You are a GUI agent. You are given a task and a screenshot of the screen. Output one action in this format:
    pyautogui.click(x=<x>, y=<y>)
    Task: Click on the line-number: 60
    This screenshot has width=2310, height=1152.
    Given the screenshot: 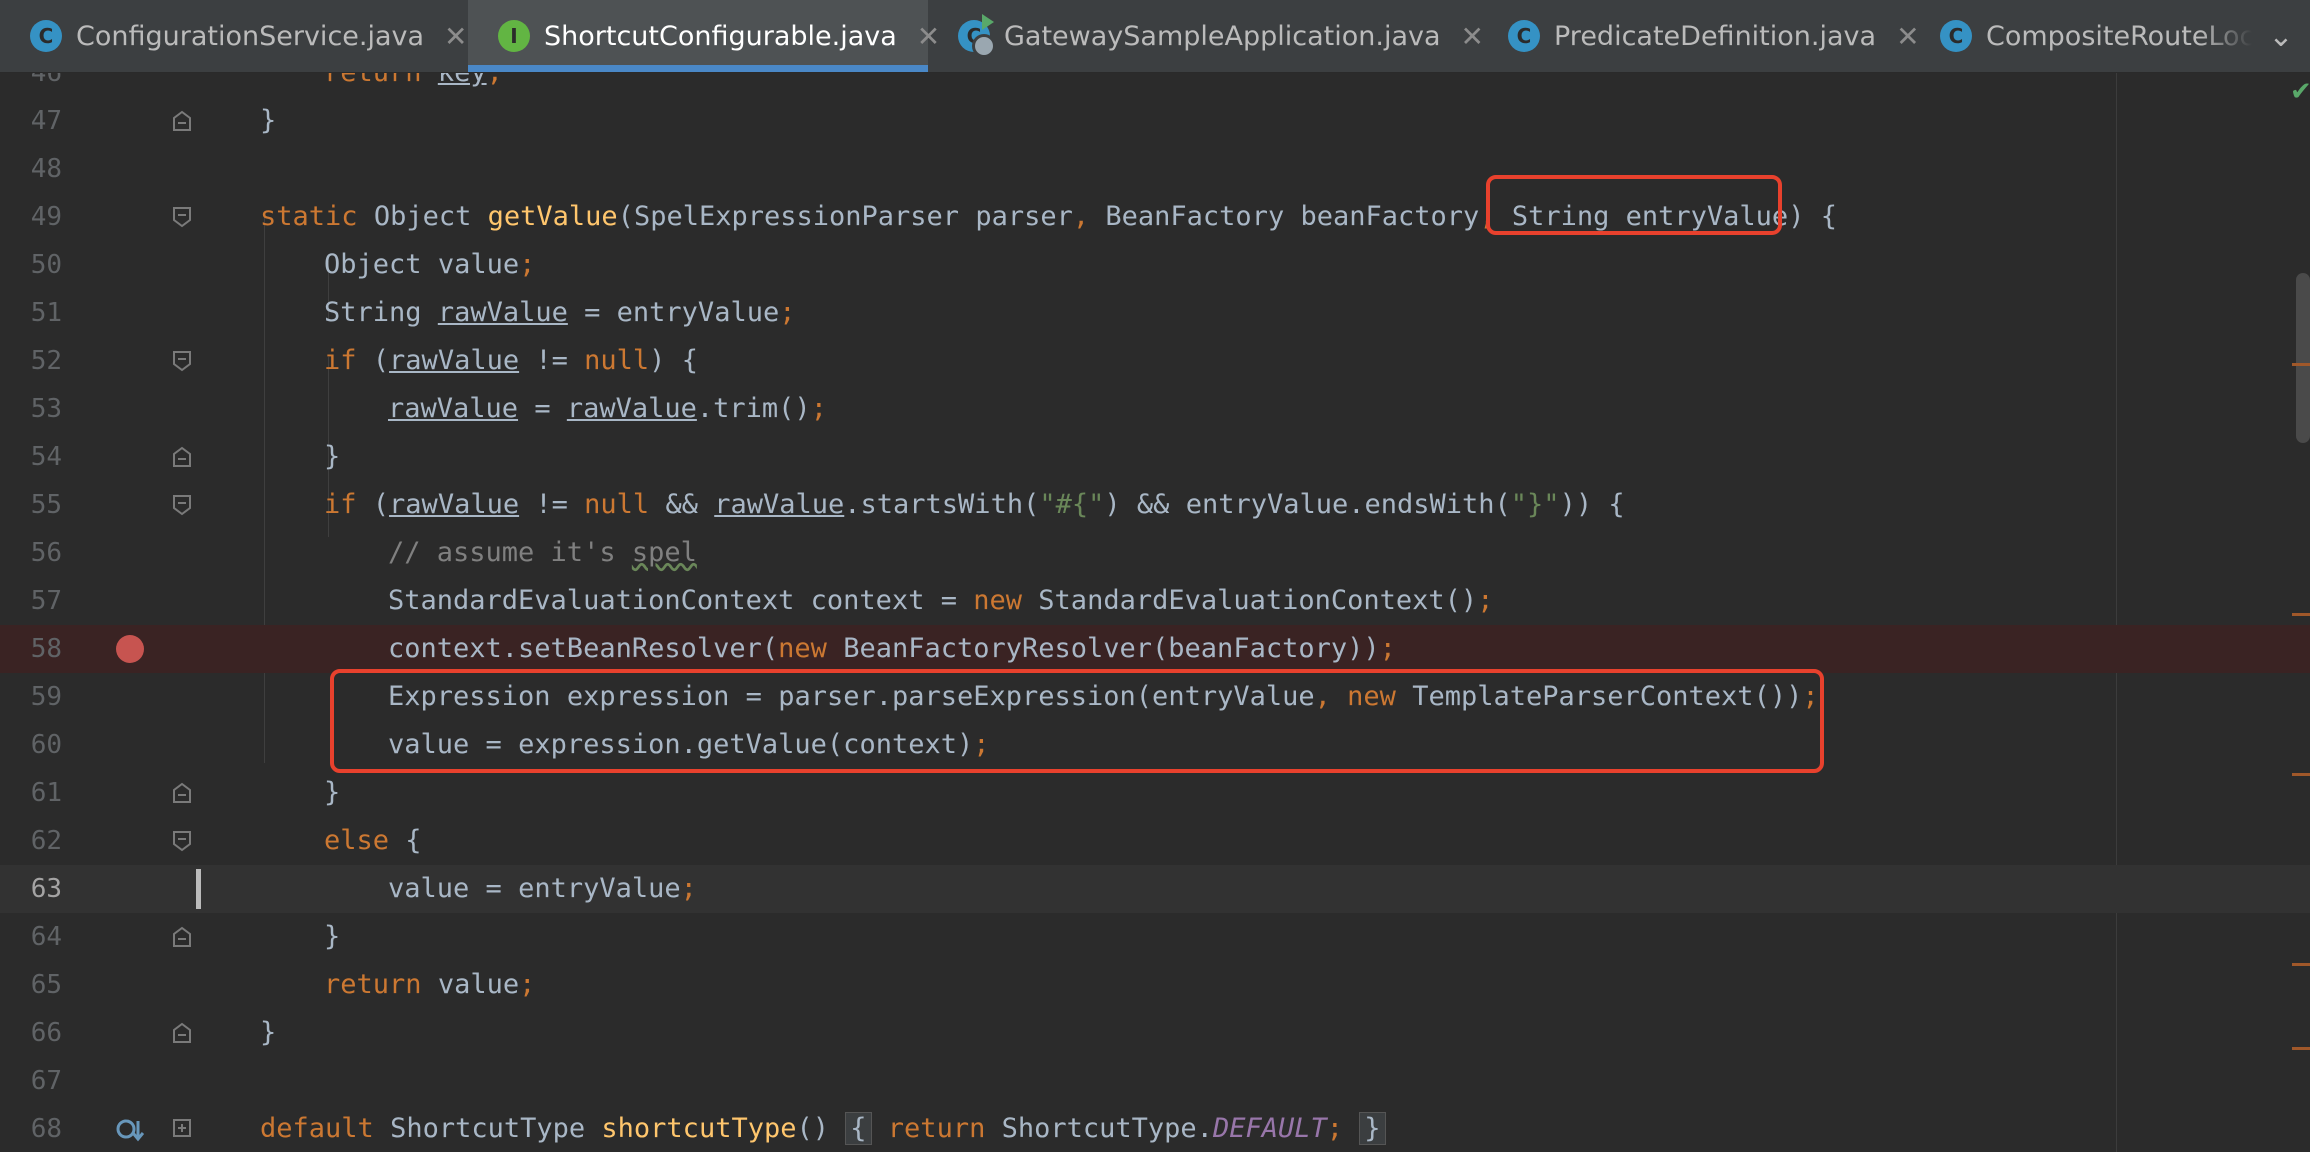 What is the action you would take?
    pyautogui.click(x=46, y=745)
    